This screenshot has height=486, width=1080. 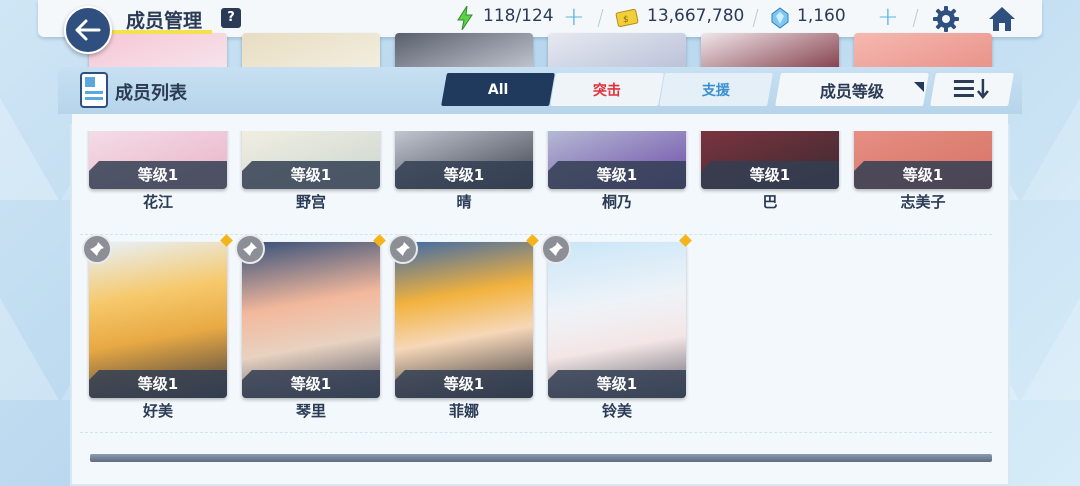 I want to click on student-name: 好美, so click(x=157, y=411).